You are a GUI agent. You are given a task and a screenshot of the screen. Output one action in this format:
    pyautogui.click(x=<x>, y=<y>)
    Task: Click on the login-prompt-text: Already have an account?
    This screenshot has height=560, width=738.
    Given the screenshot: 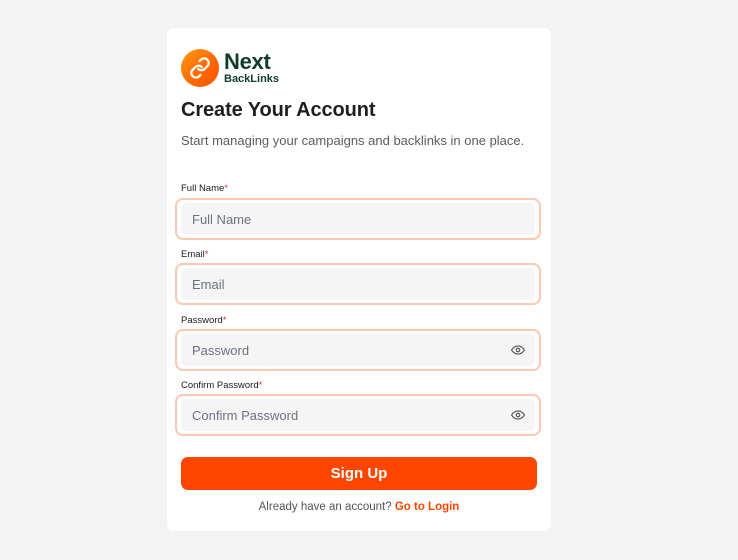 What is the action you would take?
    pyautogui.click(x=325, y=507)
    